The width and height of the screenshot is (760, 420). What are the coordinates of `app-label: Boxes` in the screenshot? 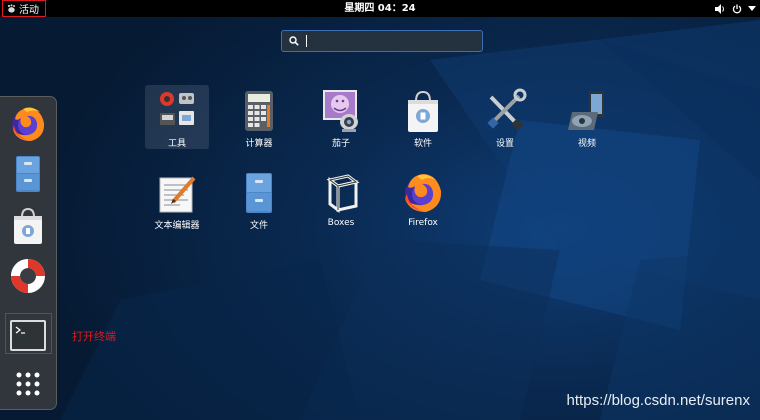 It's located at (341, 223).